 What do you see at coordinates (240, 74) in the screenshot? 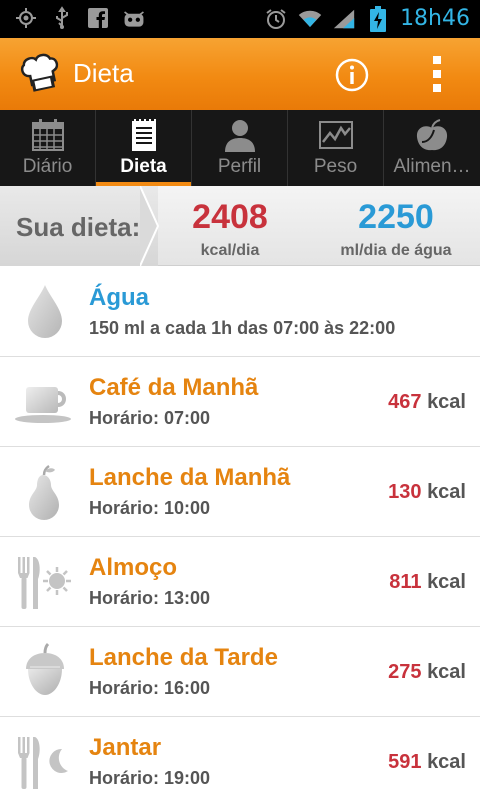
I see `action-bar: Dieta` at bounding box center [240, 74].